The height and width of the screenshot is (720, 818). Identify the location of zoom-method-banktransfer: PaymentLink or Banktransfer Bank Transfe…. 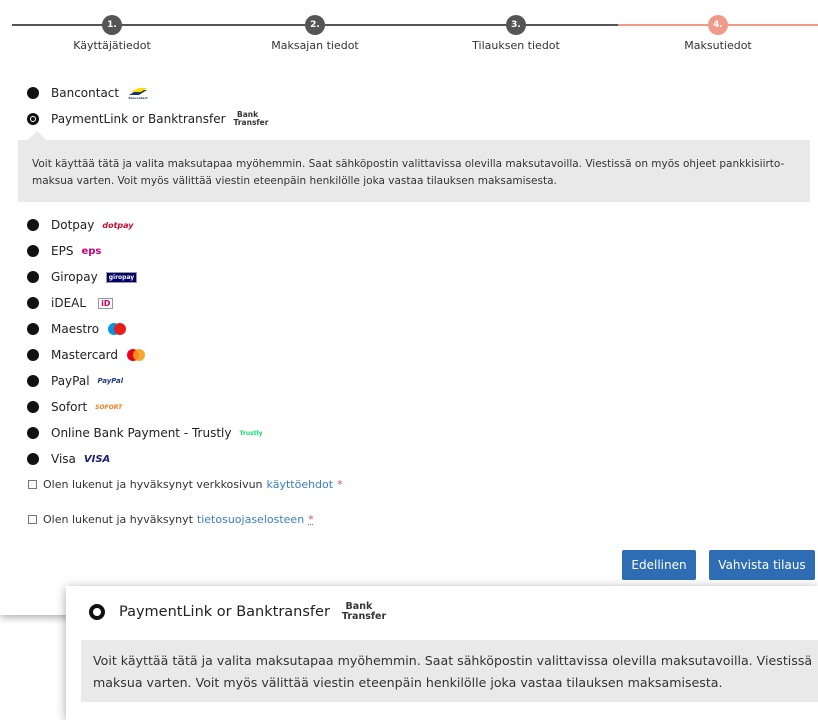
(238, 612).